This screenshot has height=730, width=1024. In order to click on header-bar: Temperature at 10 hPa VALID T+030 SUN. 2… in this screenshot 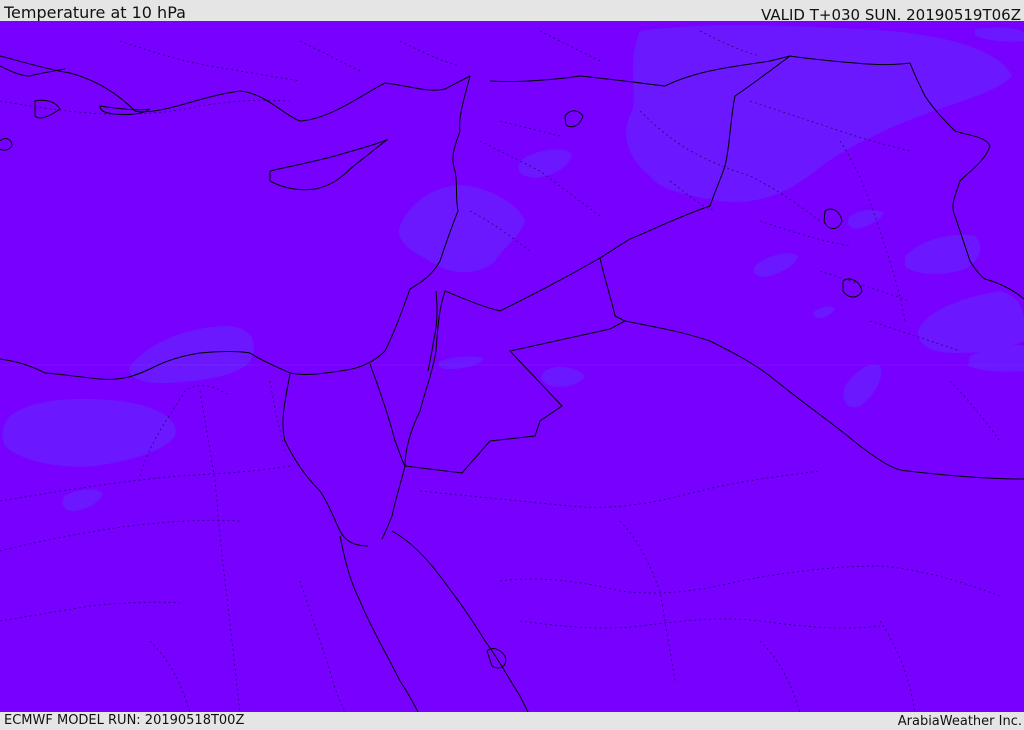, I will do `click(512, 12)`.